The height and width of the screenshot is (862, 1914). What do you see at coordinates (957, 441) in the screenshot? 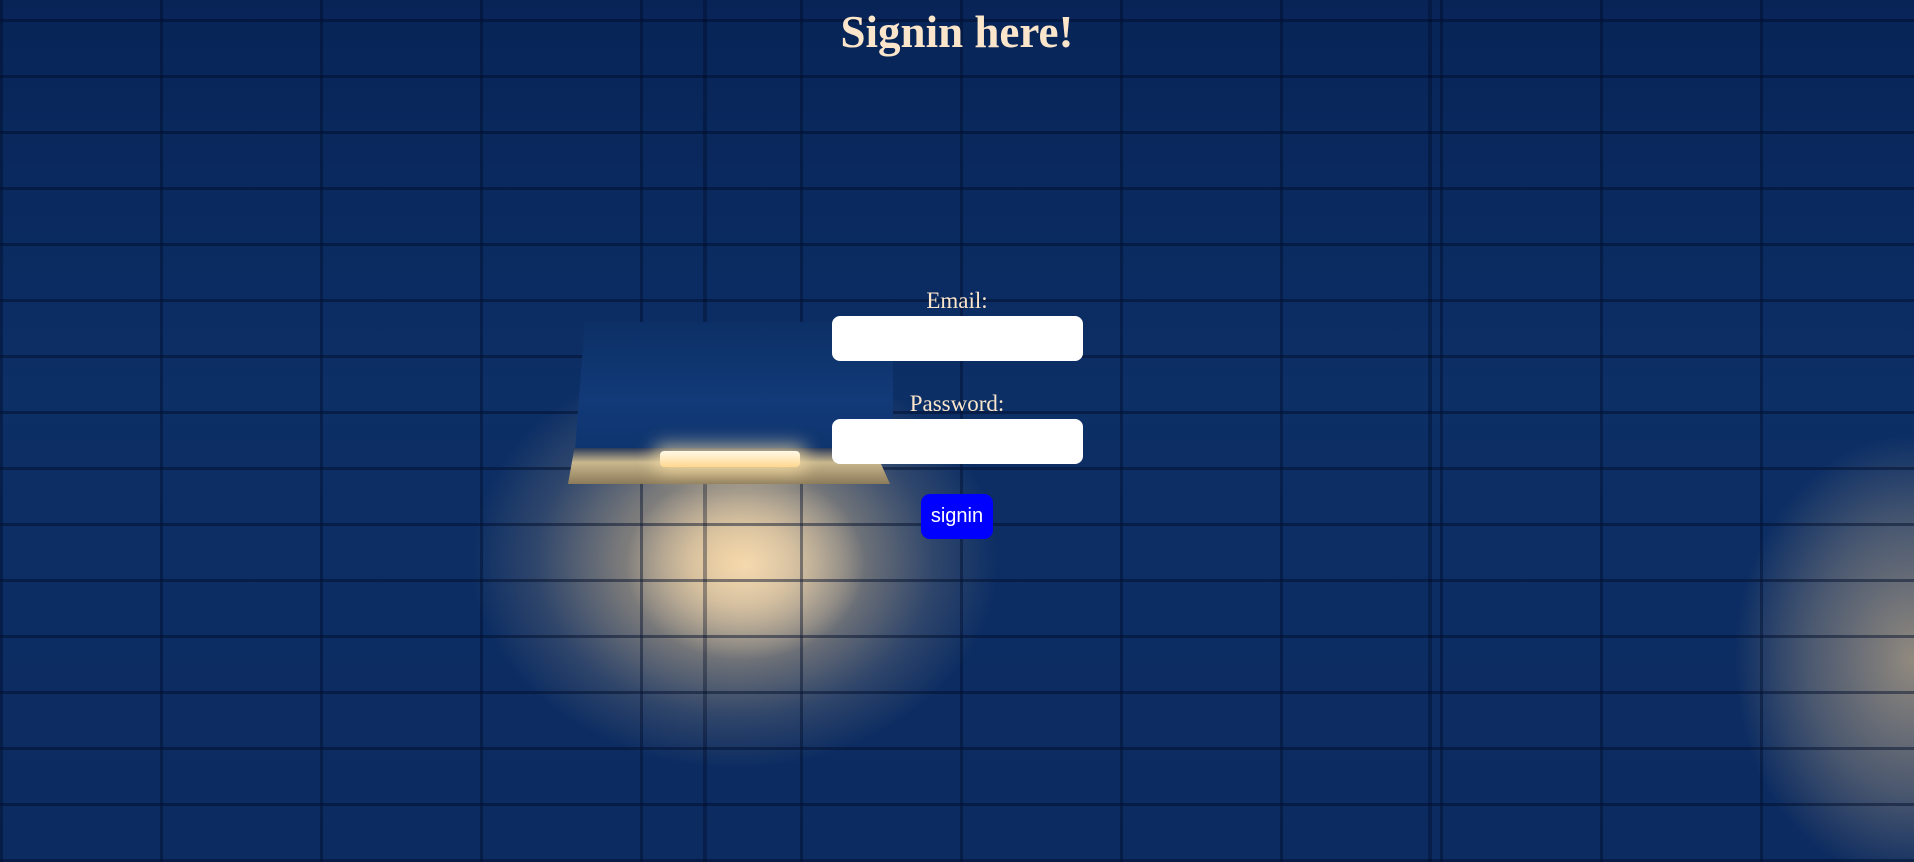
I see `password-field` at bounding box center [957, 441].